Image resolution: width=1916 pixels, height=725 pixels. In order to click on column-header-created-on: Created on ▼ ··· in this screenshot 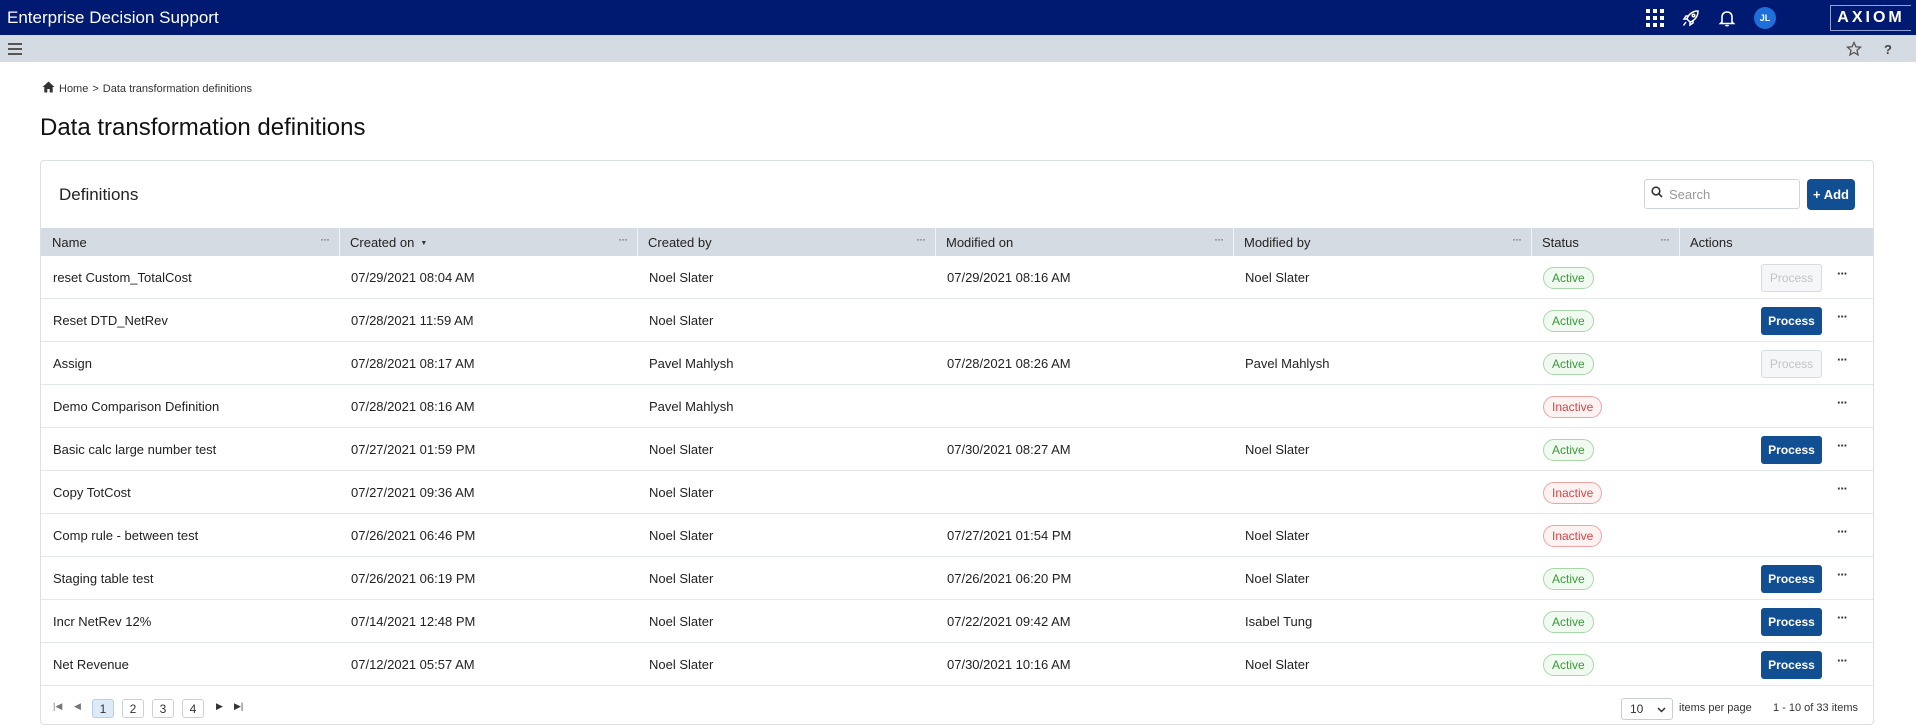, I will do `click(488, 242)`.